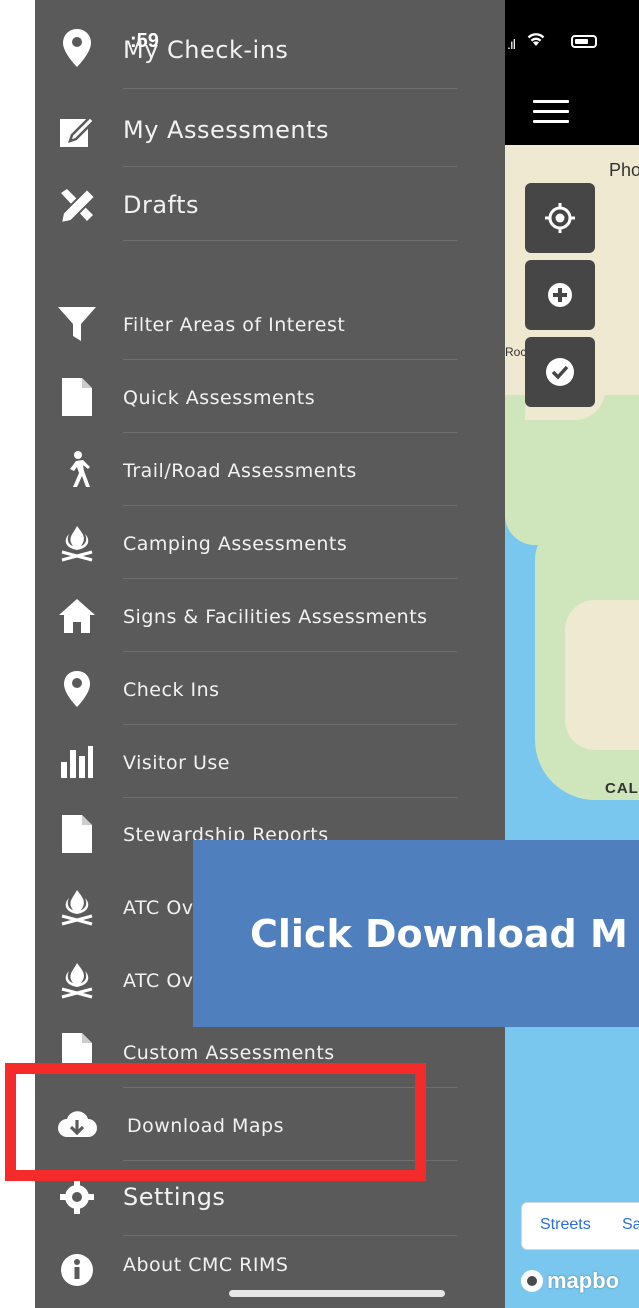  What do you see at coordinates (602, 675) in the screenshot?
I see `map-land` at bounding box center [602, 675].